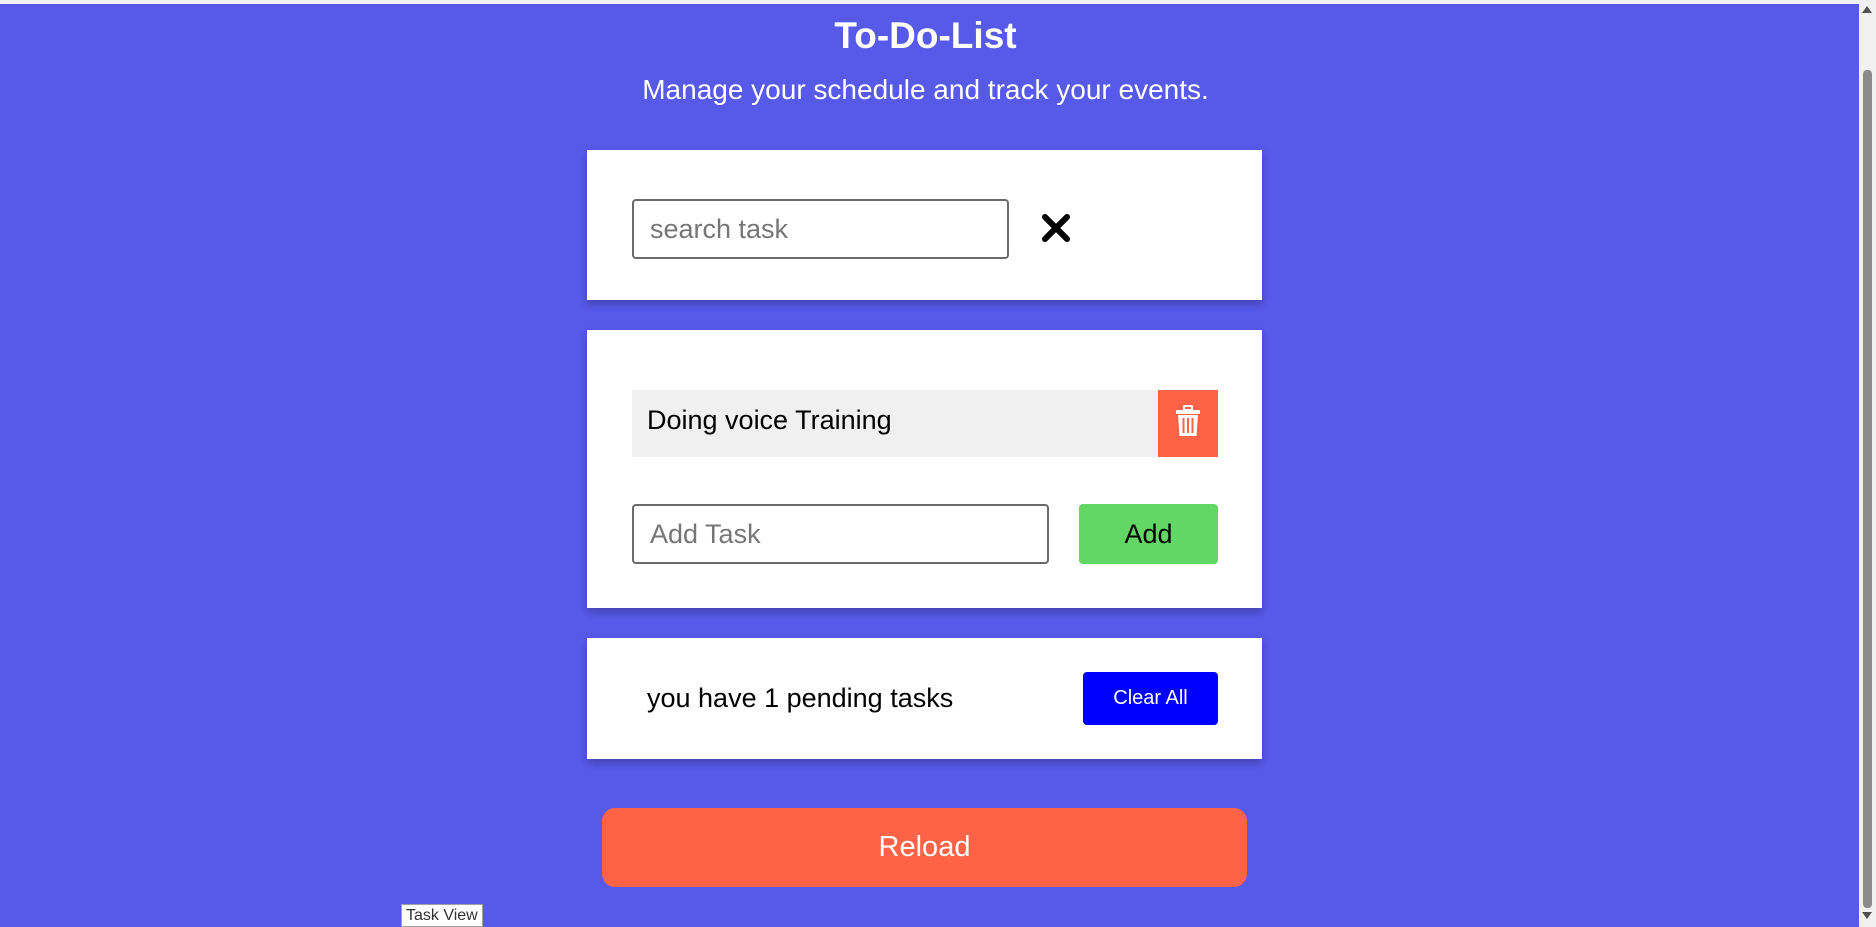 The width and height of the screenshot is (1876, 927). Describe the element at coordinates (769, 420) in the screenshot. I see `task-item-label: Doing voice Training` at that location.